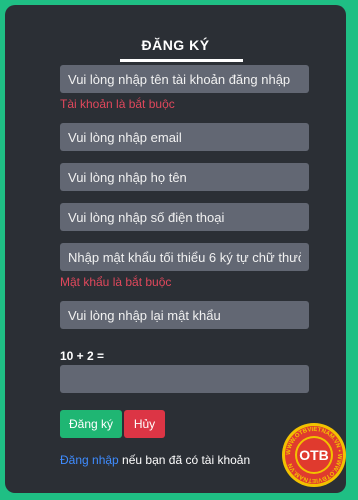 Image resolution: width=358 pixels, height=500 pixels. I want to click on email-input, so click(184, 137).